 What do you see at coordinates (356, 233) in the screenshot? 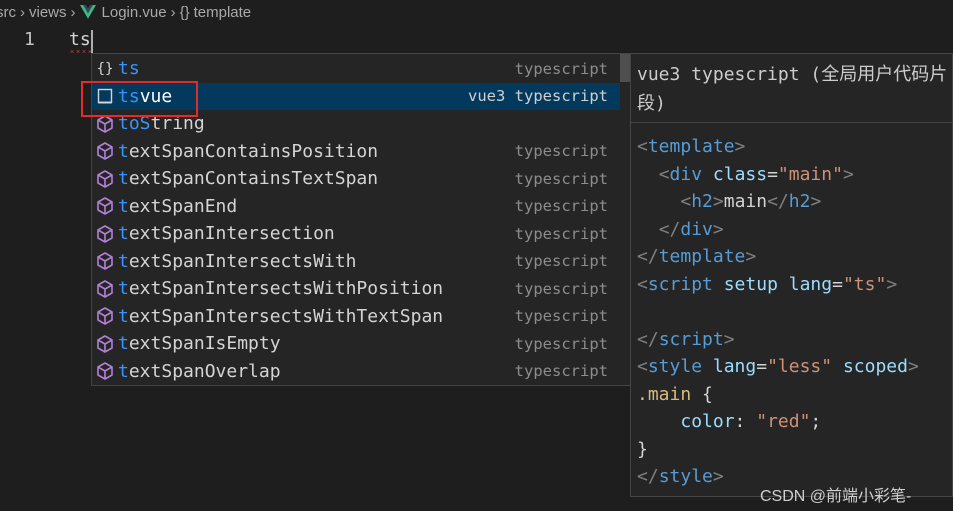
I see `suggestion-item: textSpanIntersection typescript` at bounding box center [356, 233].